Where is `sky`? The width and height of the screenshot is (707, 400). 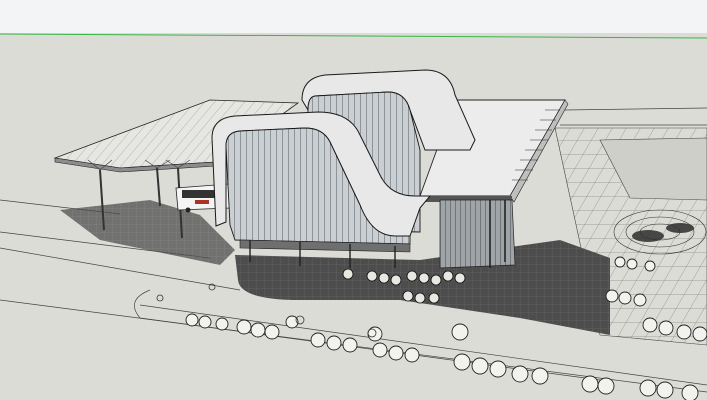 sky is located at coordinates (353, 16).